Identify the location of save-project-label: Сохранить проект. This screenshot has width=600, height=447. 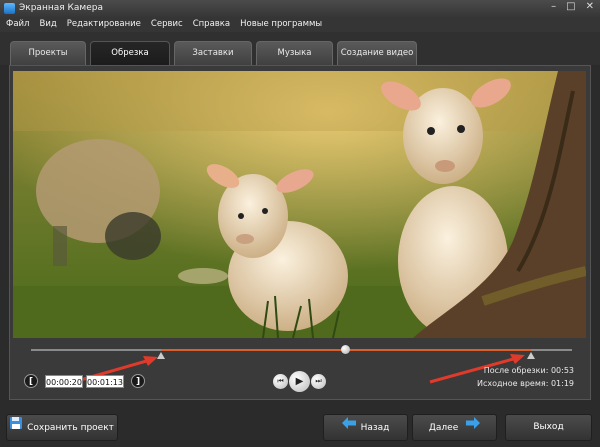
(70, 428).